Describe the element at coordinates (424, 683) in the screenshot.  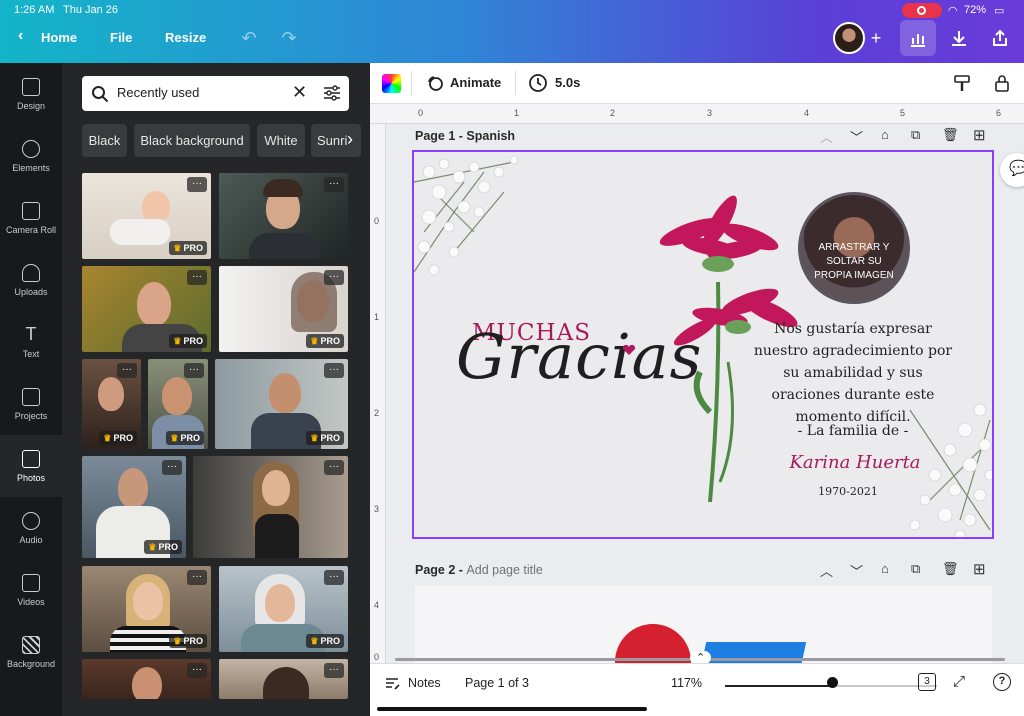
I see `notes-button: Notes` at that location.